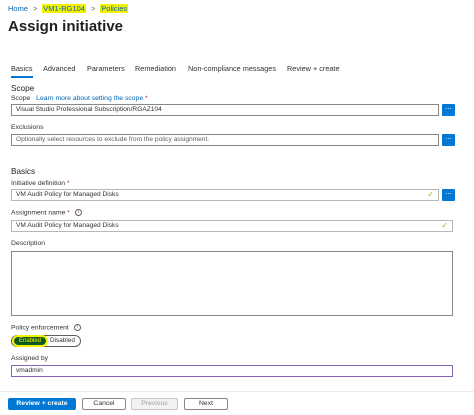  I want to click on policy-enforcement-toggle: Enabled Disabled, so click(46, 341).